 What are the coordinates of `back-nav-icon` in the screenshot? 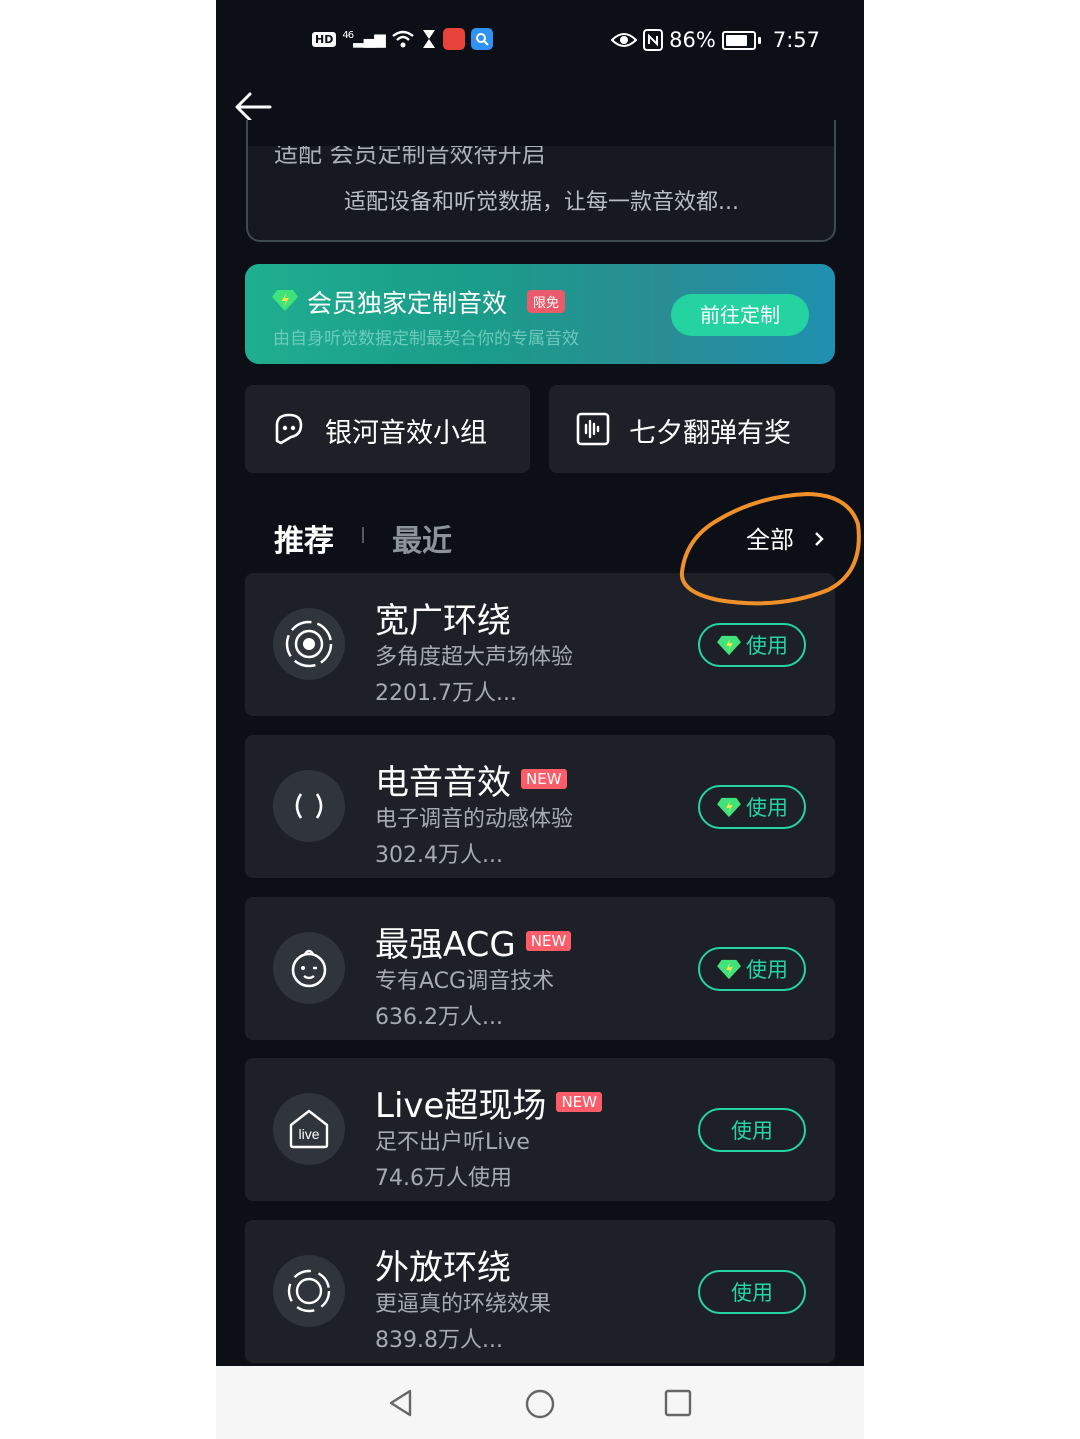 It's located at (401, 1403).